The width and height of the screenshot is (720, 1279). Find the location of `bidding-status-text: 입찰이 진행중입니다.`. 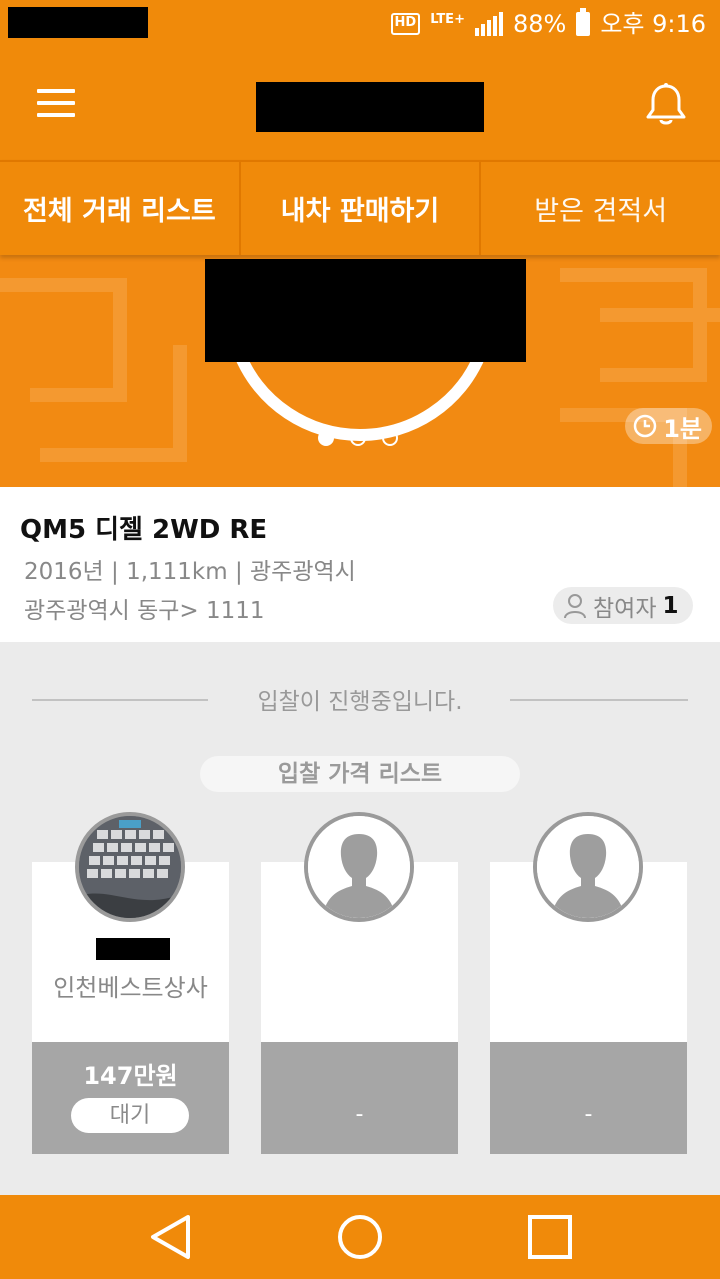

bidding-status-text: 입찰이 진행중입니다. is located at coordinates (360, 702).